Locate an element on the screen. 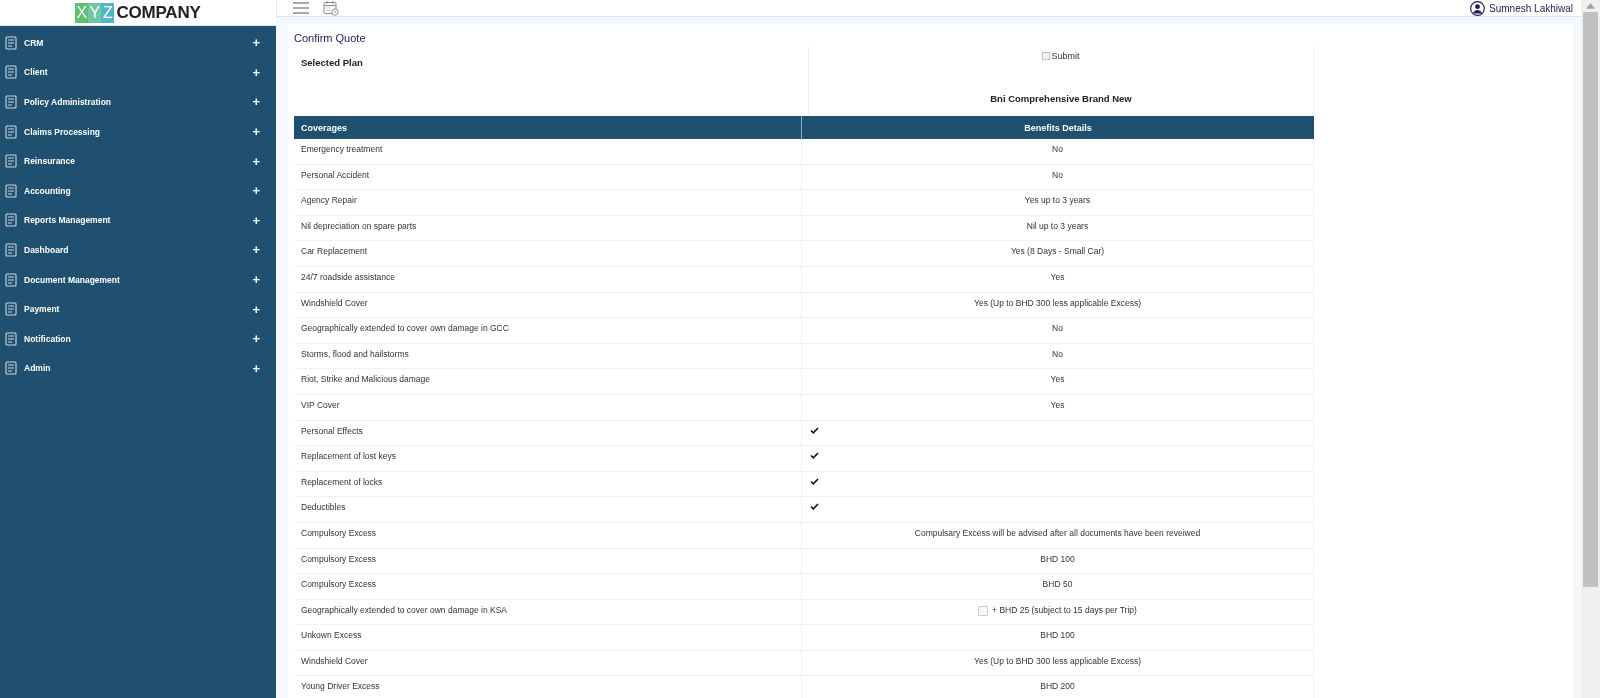  table-cell: Car Replacement is located at coordinates (334, 251).